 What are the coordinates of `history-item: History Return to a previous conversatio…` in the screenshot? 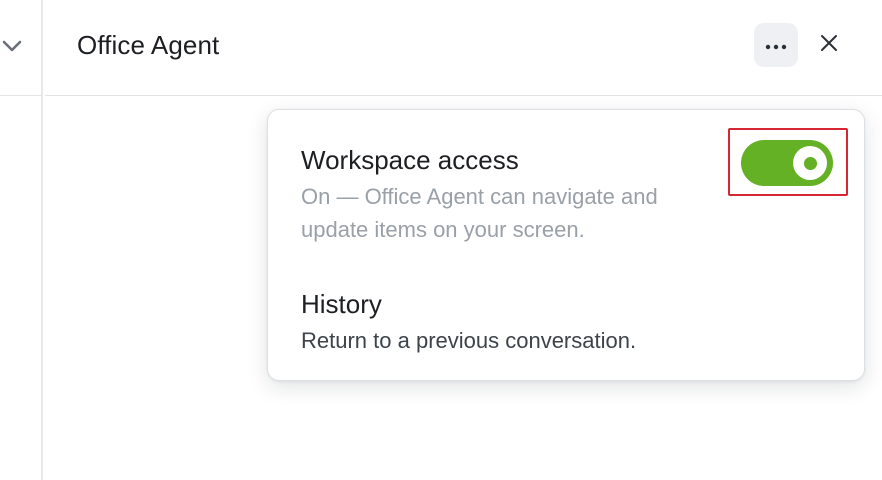 It's located at (561, 322).